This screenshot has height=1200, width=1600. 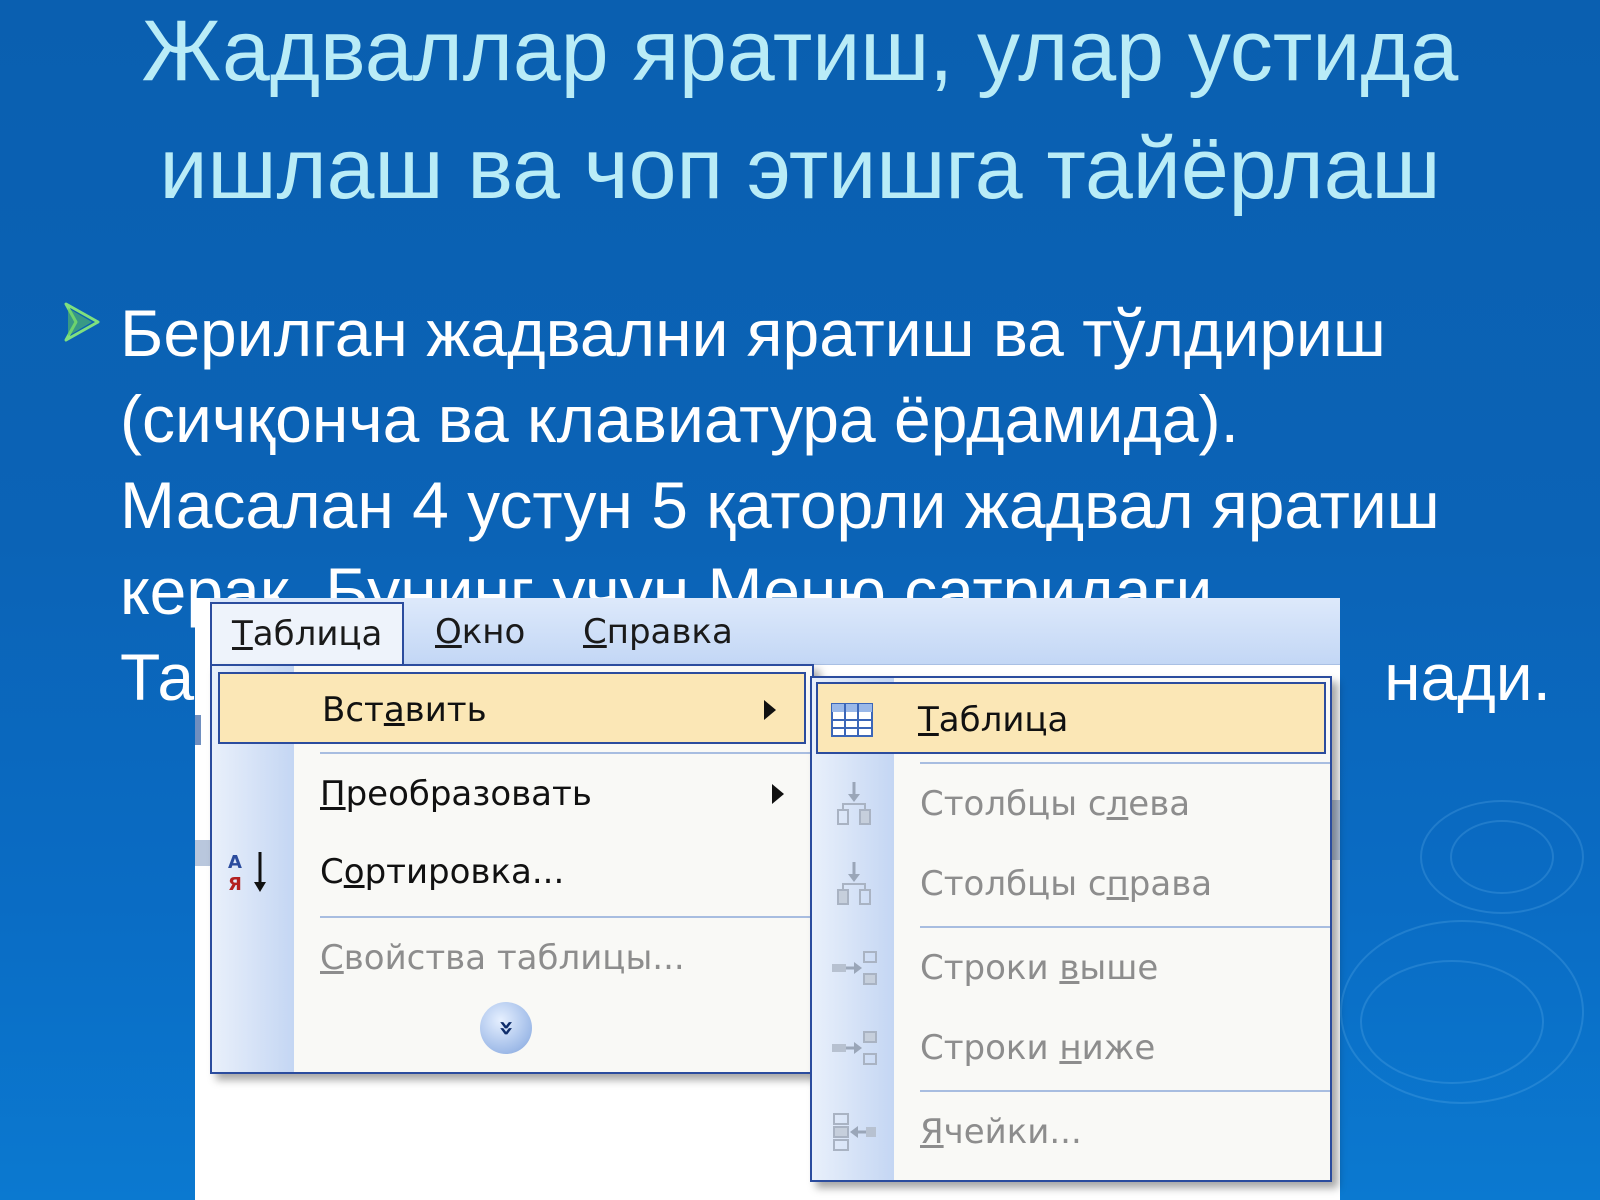 I want to click on mnemonic: Я, so click(x=932, y=1132).